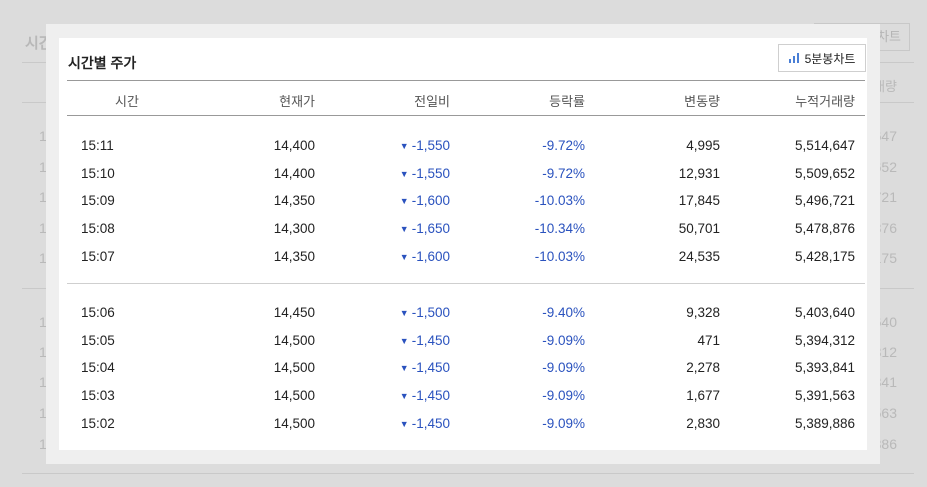 This screenshot has height=487, width=927. What do you see at coordinates (824, 145) in the screenshot?
I see `row-cumulative: 5,514,647` at bounding box center [824, 145].